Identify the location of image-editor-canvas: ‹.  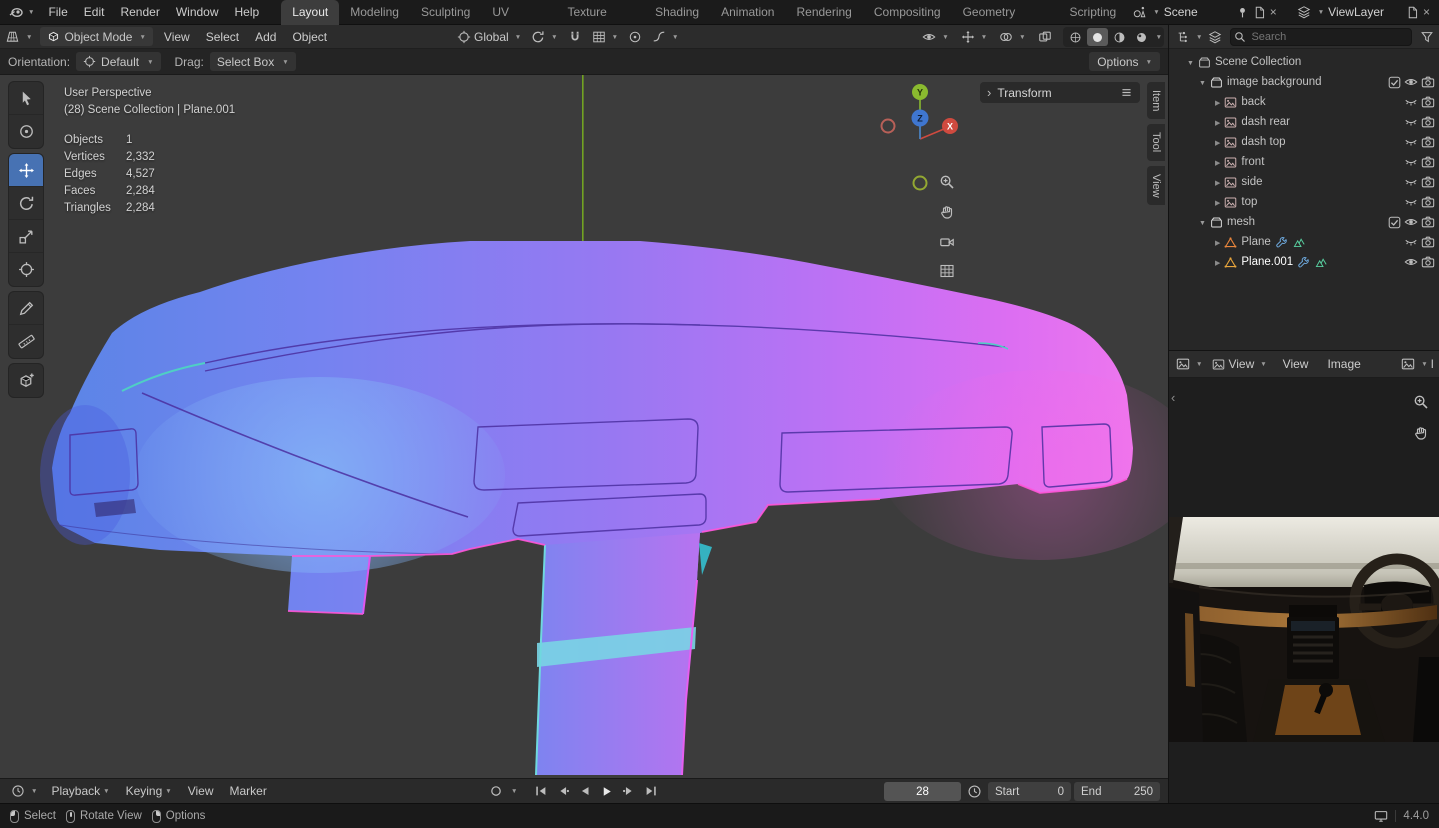
(1304, 591).